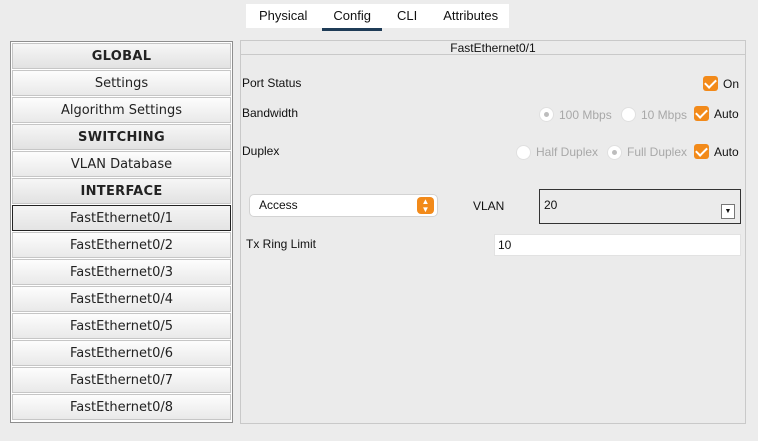  I want to click on sidebar-item-vlan-database: VLAN Database, so click(121, 164).